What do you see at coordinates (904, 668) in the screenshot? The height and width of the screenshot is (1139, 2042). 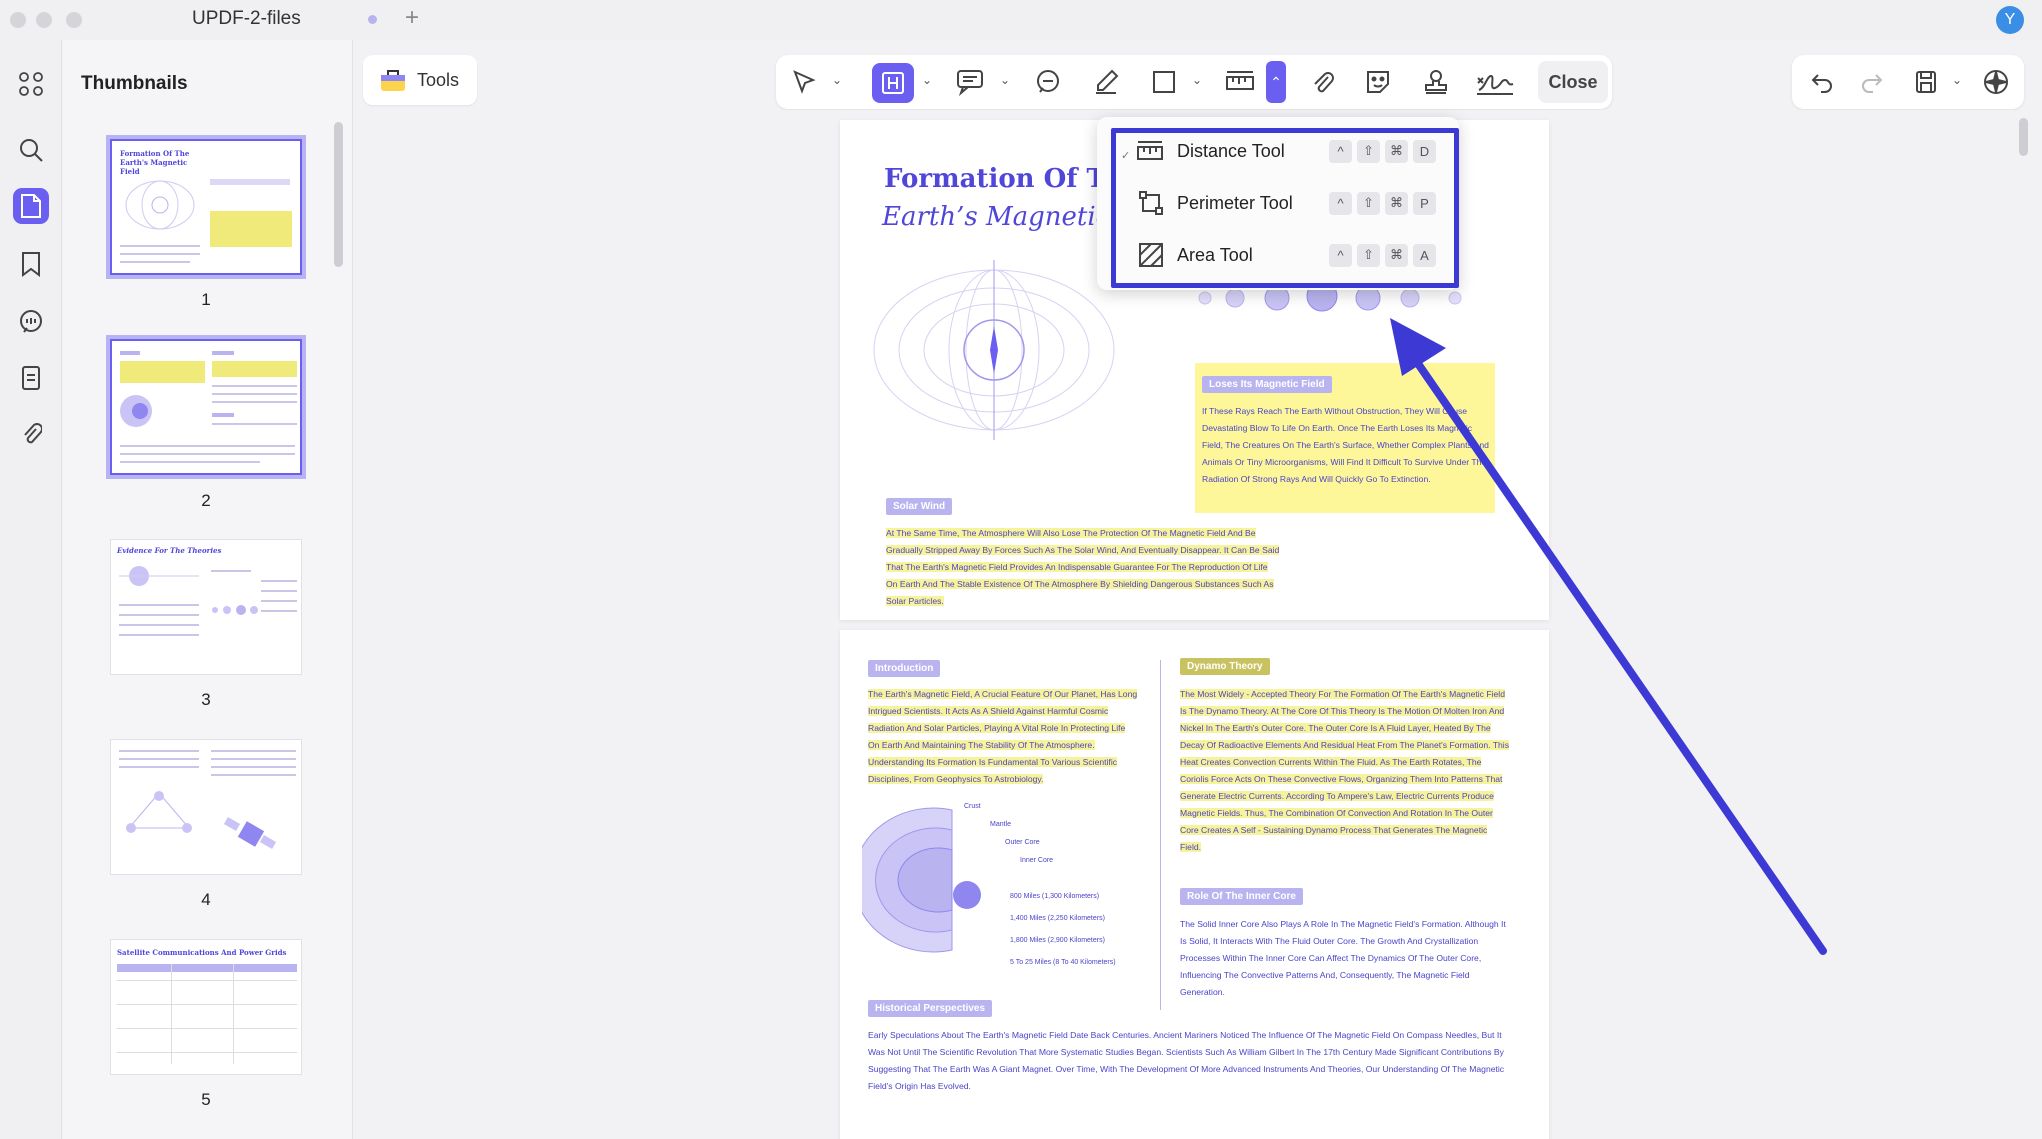 I see `tag-introduction: Introduction` at bounding box center [904, 668].